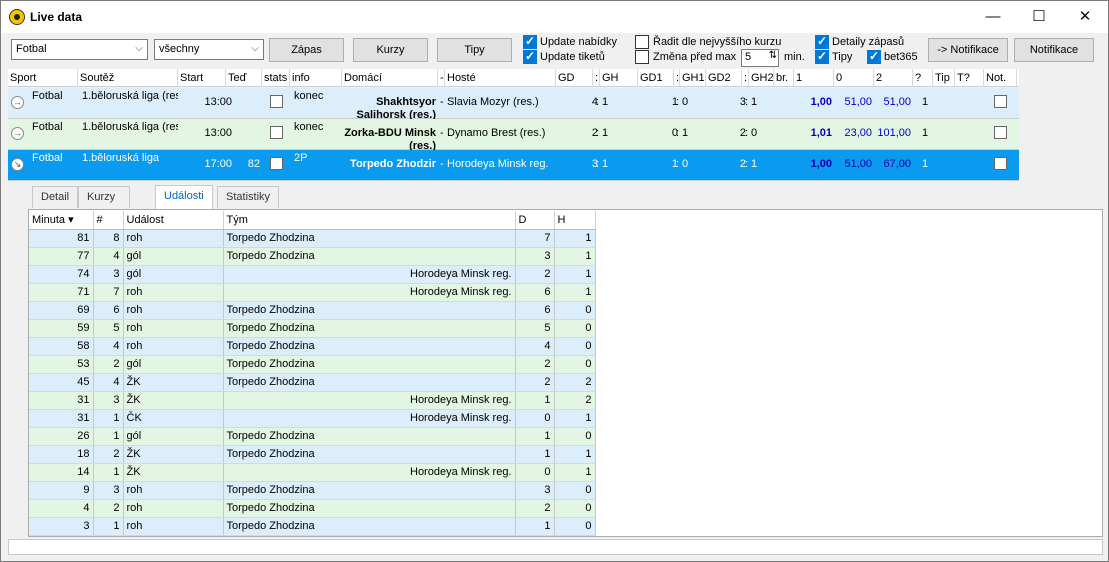 The height and width of the screenshot is (562, 1109). I want to click on grid-header-cell: GD, so click(574, 78).